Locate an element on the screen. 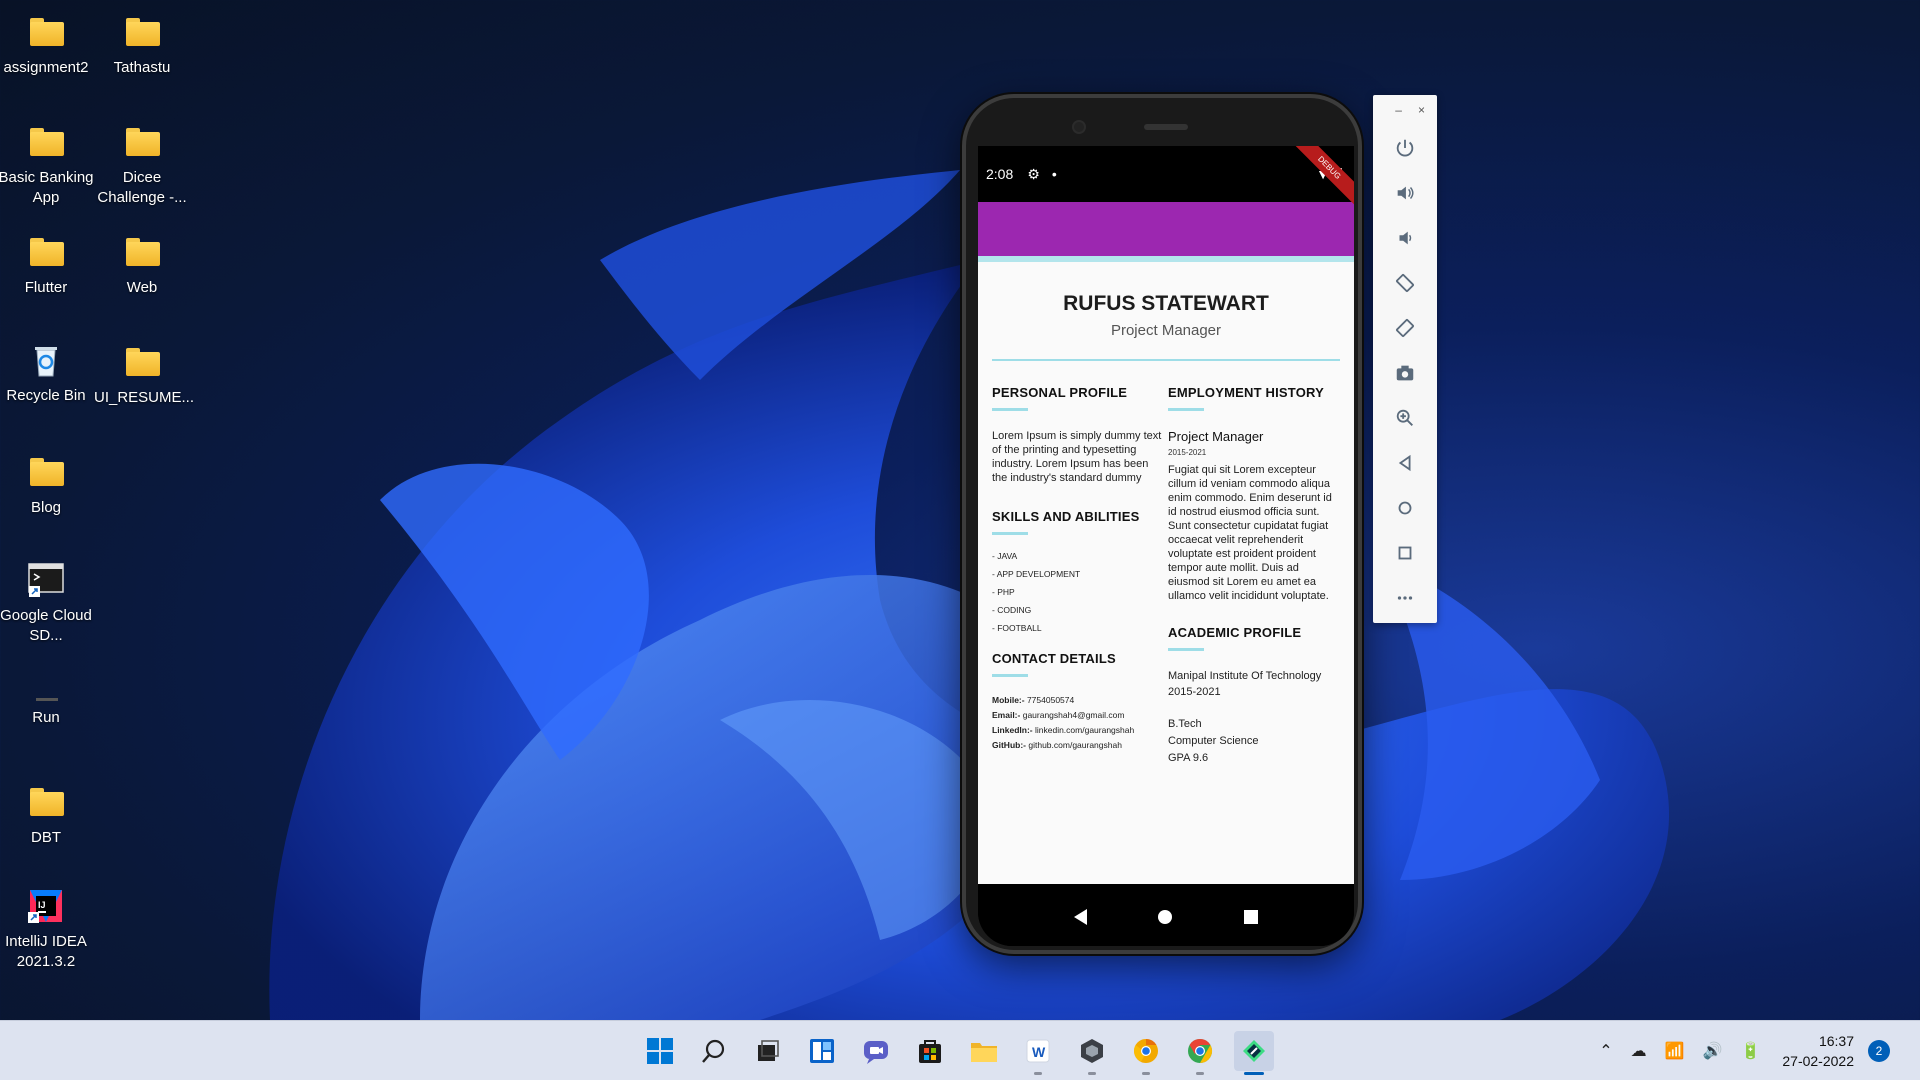  contact-value: github.com/gaurangshah is located at coordinates (1075, 745).